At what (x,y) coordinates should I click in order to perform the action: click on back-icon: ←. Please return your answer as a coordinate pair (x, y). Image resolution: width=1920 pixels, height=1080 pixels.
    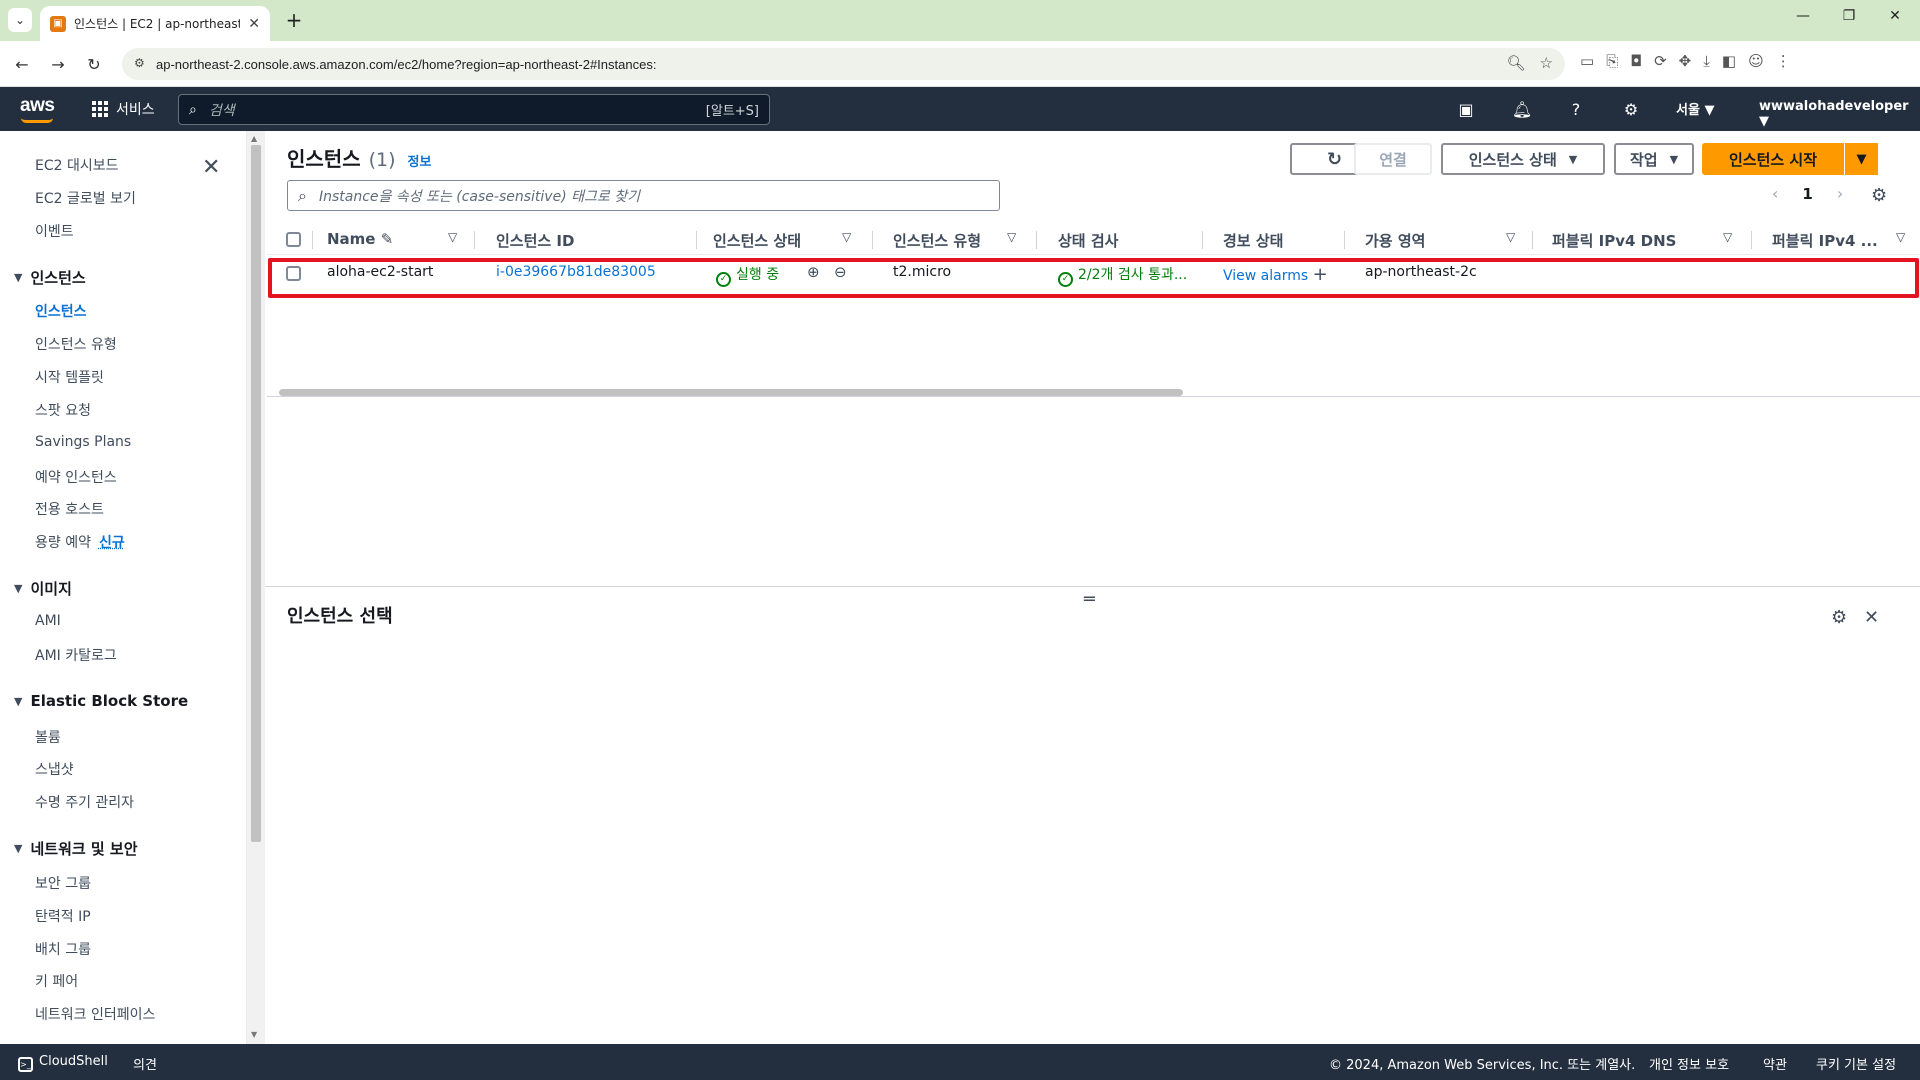
    Looking at the image, I should click on (22, 64).